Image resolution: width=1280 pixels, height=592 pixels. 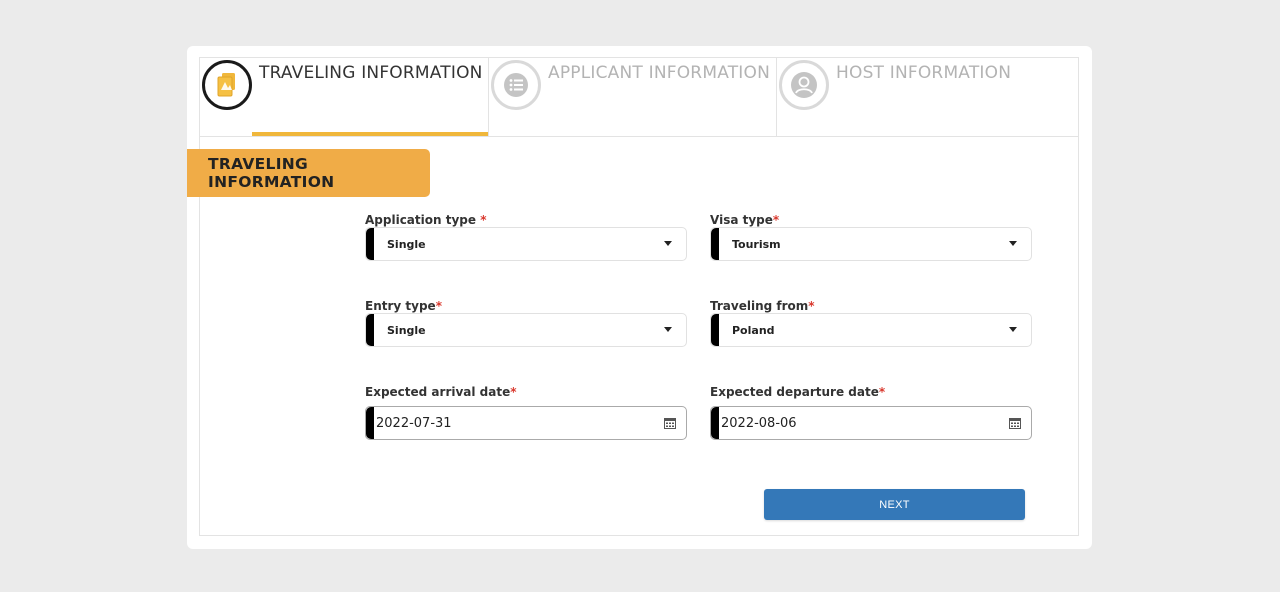 What do you see at coordinates (414, 423) in the screenshot?
I see `date-value: 2022-07-31` at bounding box center [414, 423].